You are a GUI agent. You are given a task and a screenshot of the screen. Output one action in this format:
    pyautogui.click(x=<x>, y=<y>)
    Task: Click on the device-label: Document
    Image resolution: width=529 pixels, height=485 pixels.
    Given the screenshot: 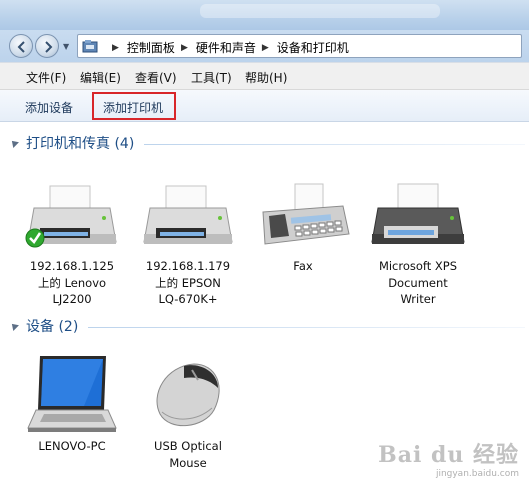 What is the action you would take?
    pyautogui.click(x=418, y=282)
    